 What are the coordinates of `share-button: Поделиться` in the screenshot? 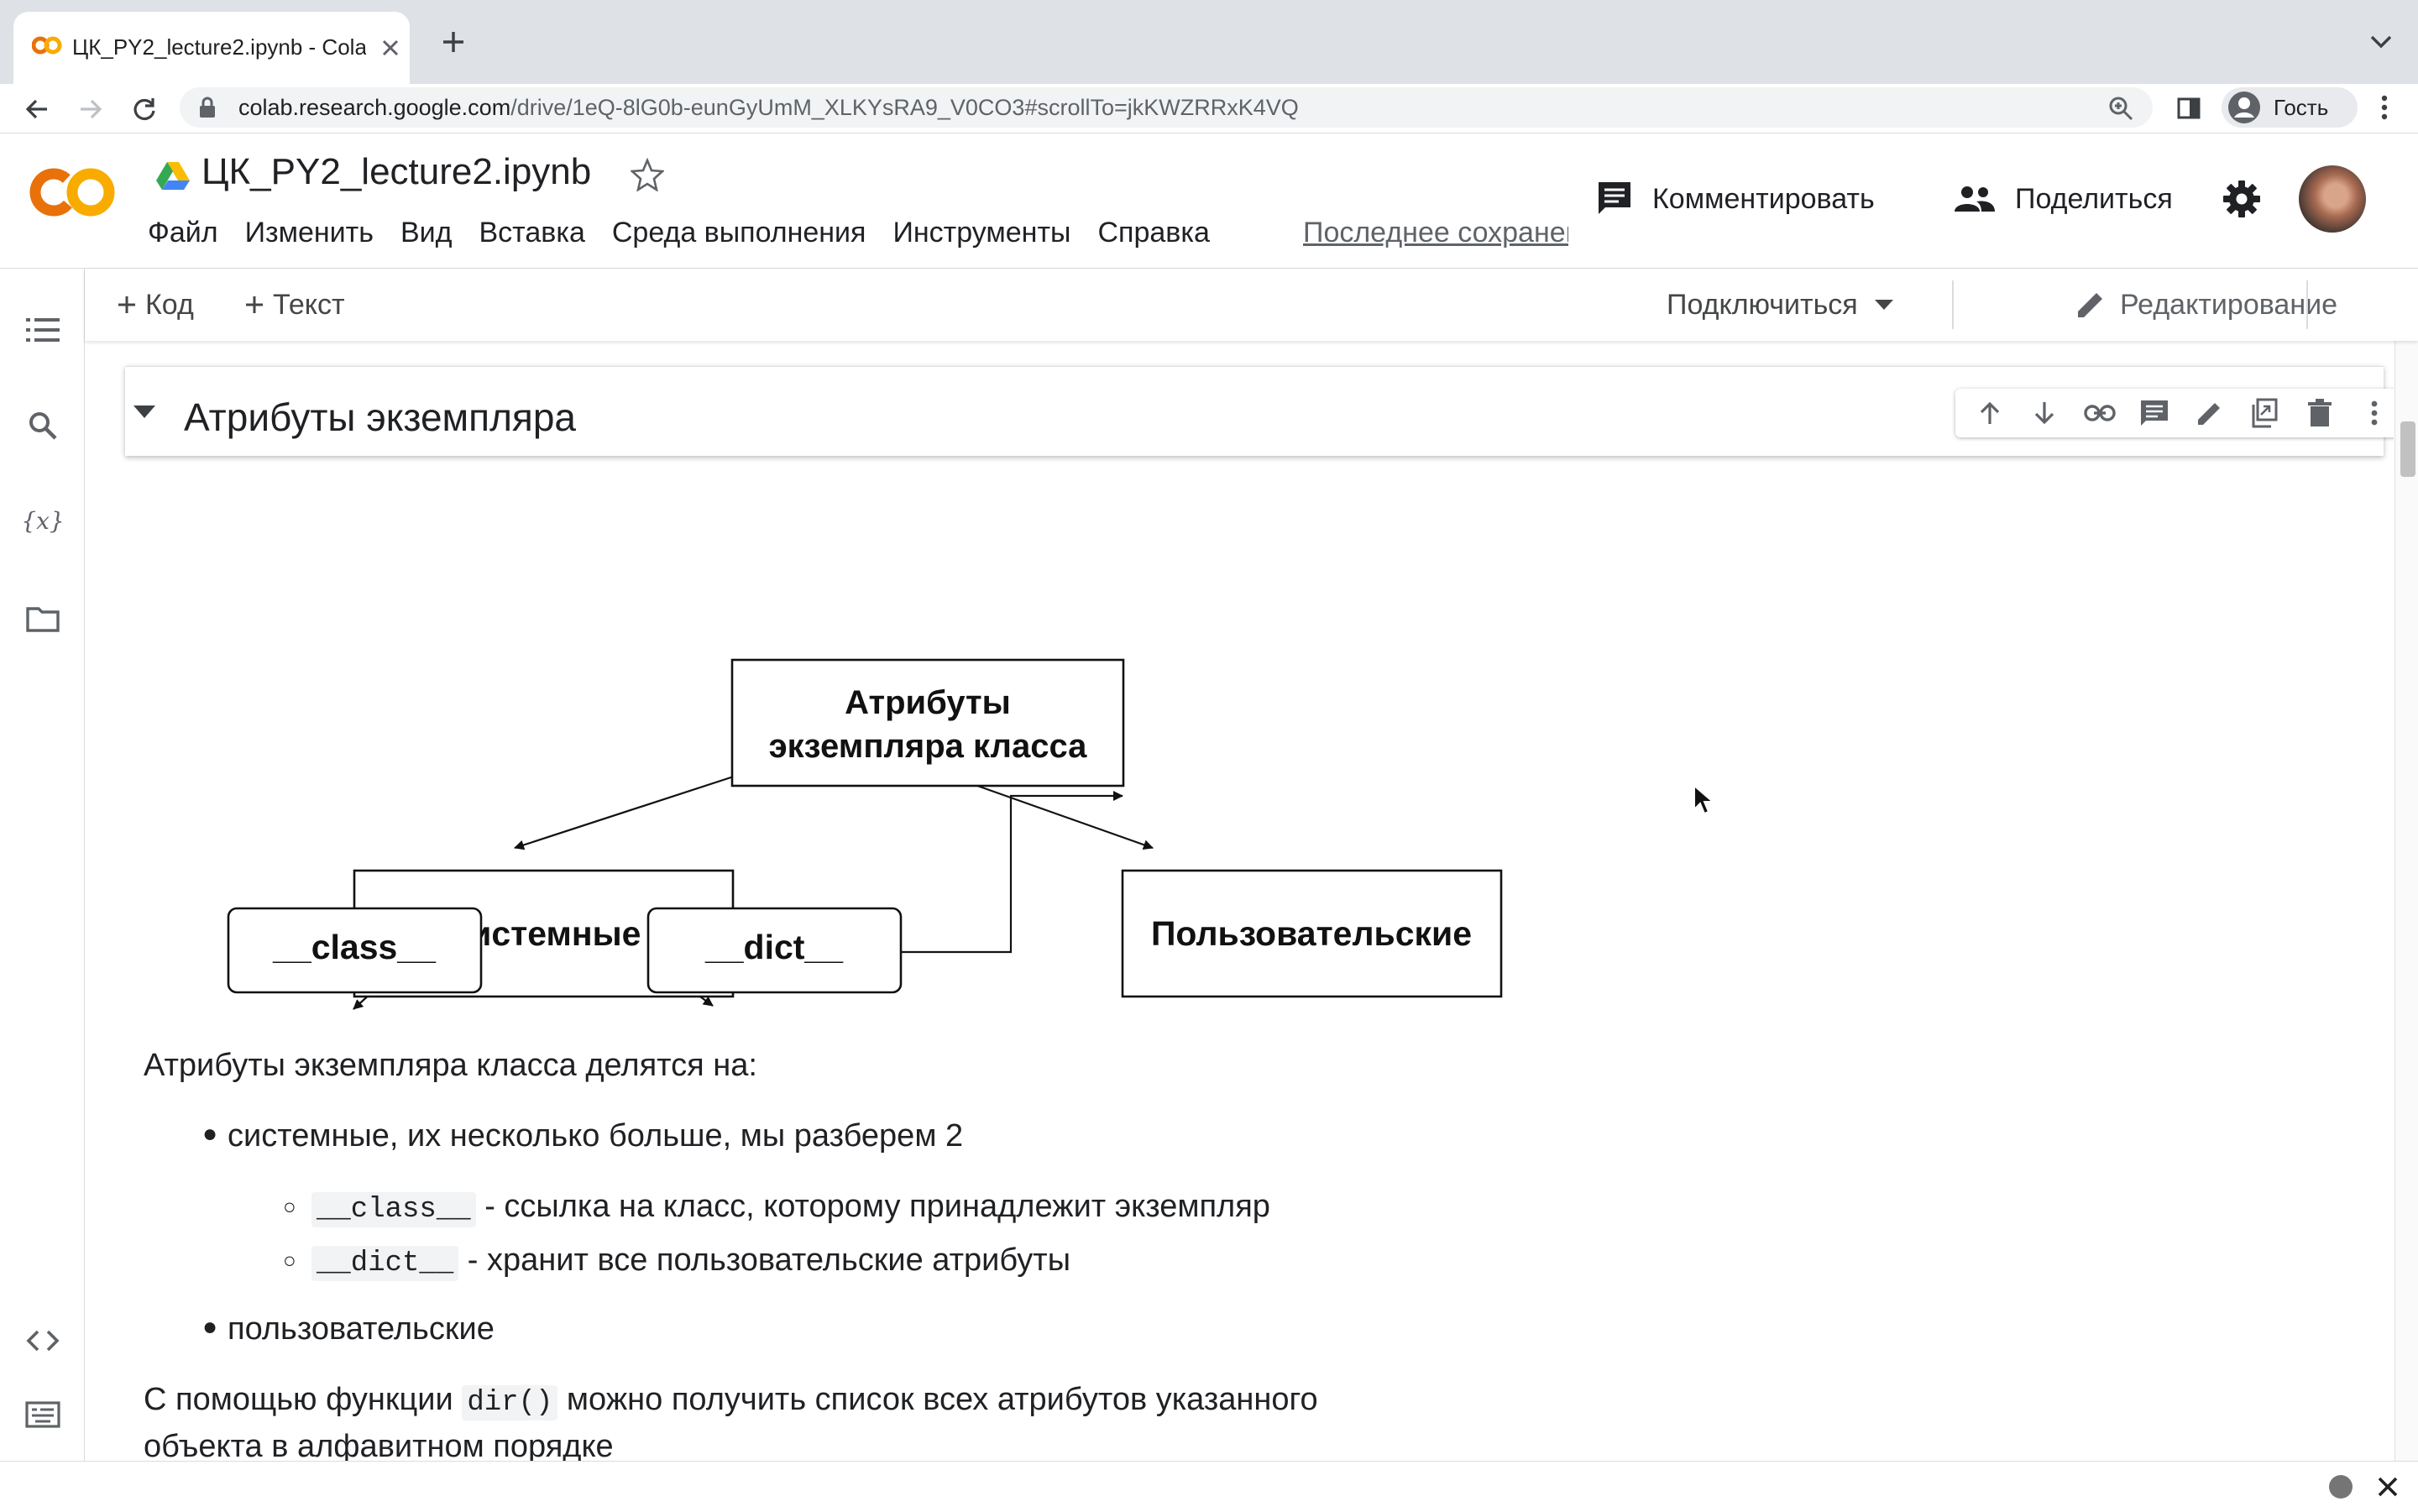 It's located at (2063, 199).